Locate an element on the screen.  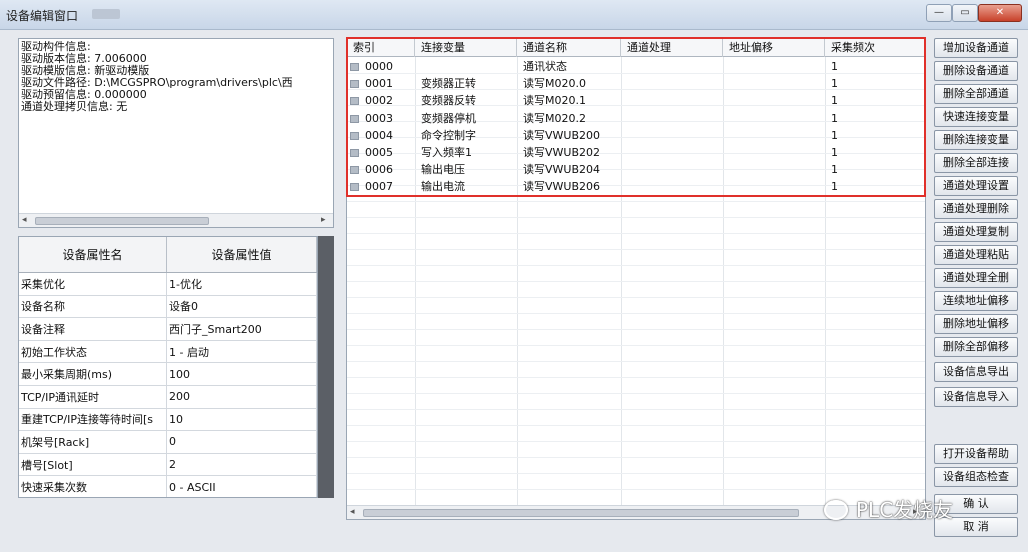
property-row: 设备注释 西门子_Smart200 is located at coordinates (168, 329).